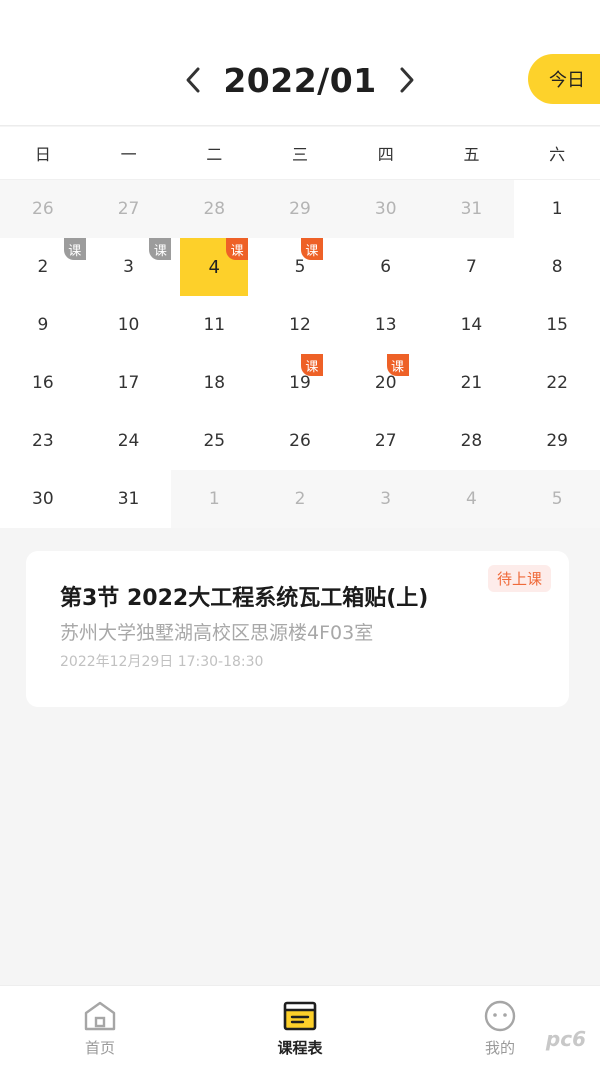 Image resolution: width=600 pixels, height=1067 pixels. I want to click on bottom-tab-bar: 首页 课程表 我的 pc6, so click(300, 1026).